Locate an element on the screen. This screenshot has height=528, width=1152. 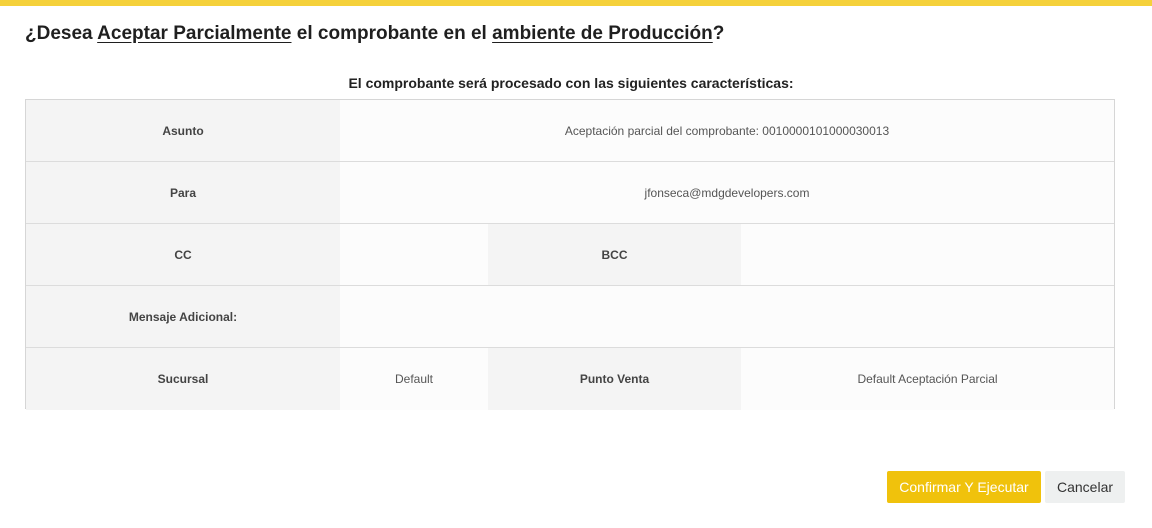
confirm-execute-button: Confirmar Y Ejecutar is located at coordinates (964, 487).